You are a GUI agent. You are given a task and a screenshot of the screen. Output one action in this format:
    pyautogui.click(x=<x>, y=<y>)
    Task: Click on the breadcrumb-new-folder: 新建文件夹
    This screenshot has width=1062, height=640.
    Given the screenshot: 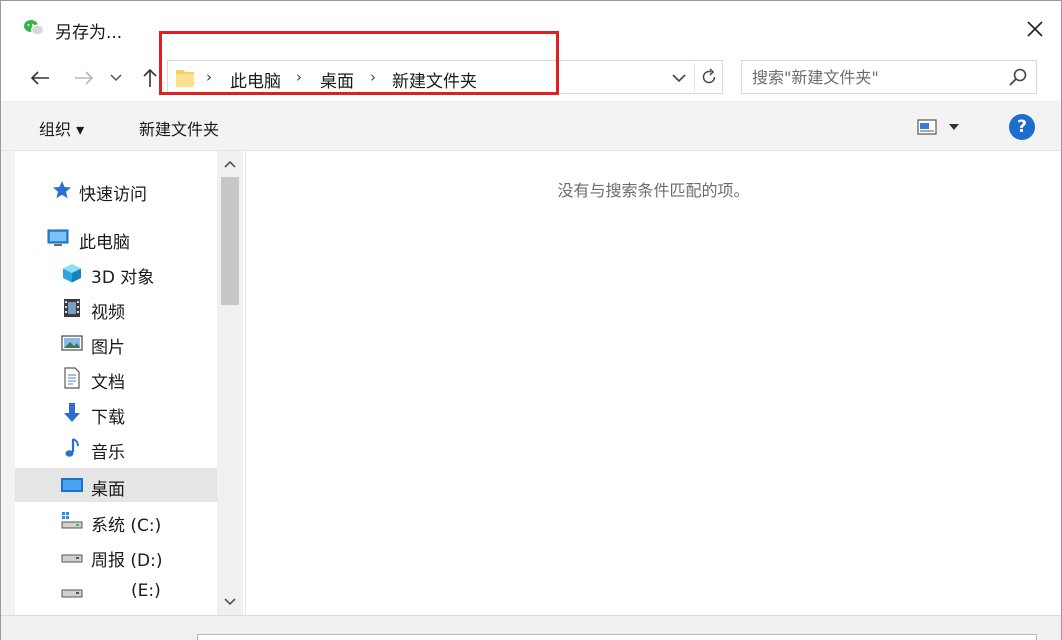 What is the action you would take?
    pyautogui.click(x=434, y=79)
    